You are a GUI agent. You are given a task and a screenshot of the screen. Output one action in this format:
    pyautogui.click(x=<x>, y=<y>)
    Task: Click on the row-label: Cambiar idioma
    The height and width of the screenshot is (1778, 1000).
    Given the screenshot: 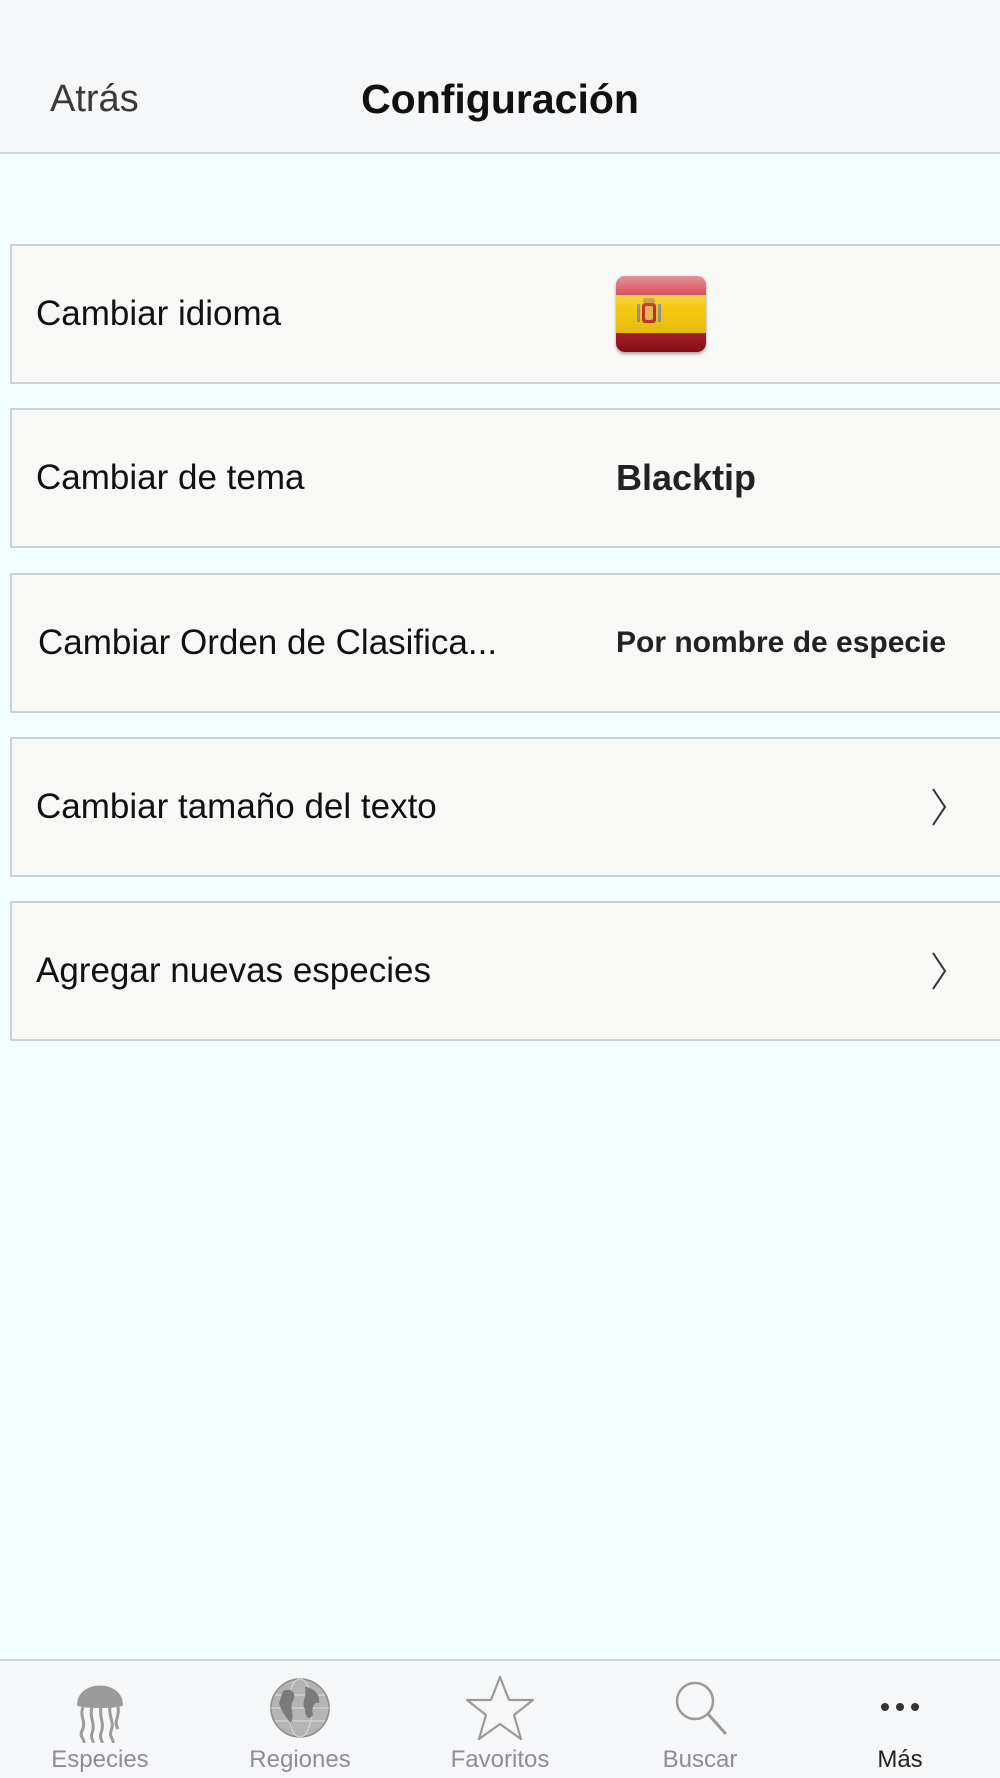 What is the action you would take?
    pyautogui.click(x=159, y=313)
    